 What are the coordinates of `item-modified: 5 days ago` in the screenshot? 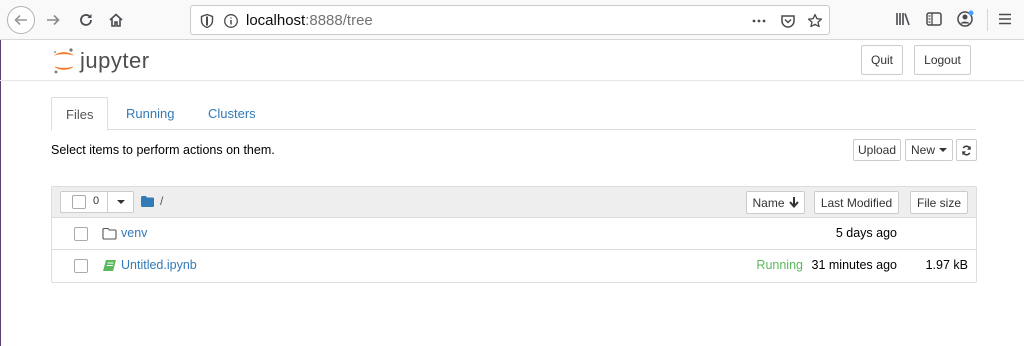 It's located at (866, 233).